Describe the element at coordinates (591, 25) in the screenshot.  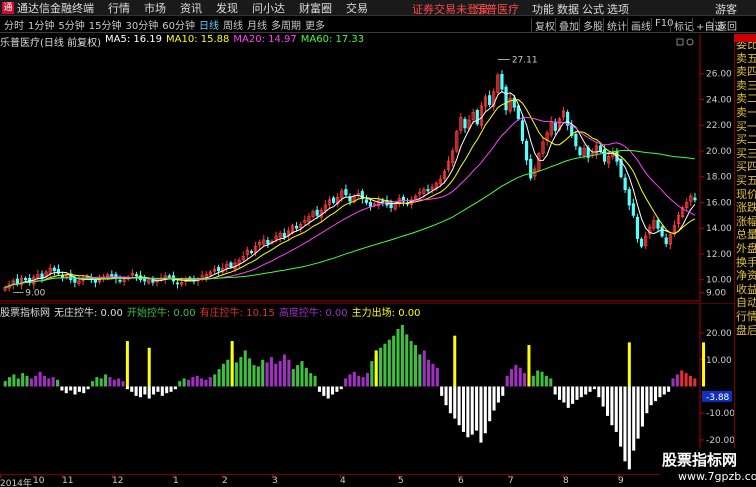
I see `tool-duogu: 多股` at that location.